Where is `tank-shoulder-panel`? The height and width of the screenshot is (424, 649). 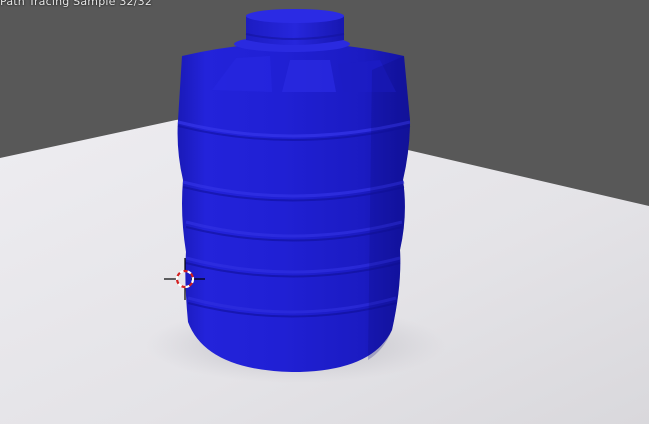 tank-shoulder-panel is located at coordinates (309, 76).